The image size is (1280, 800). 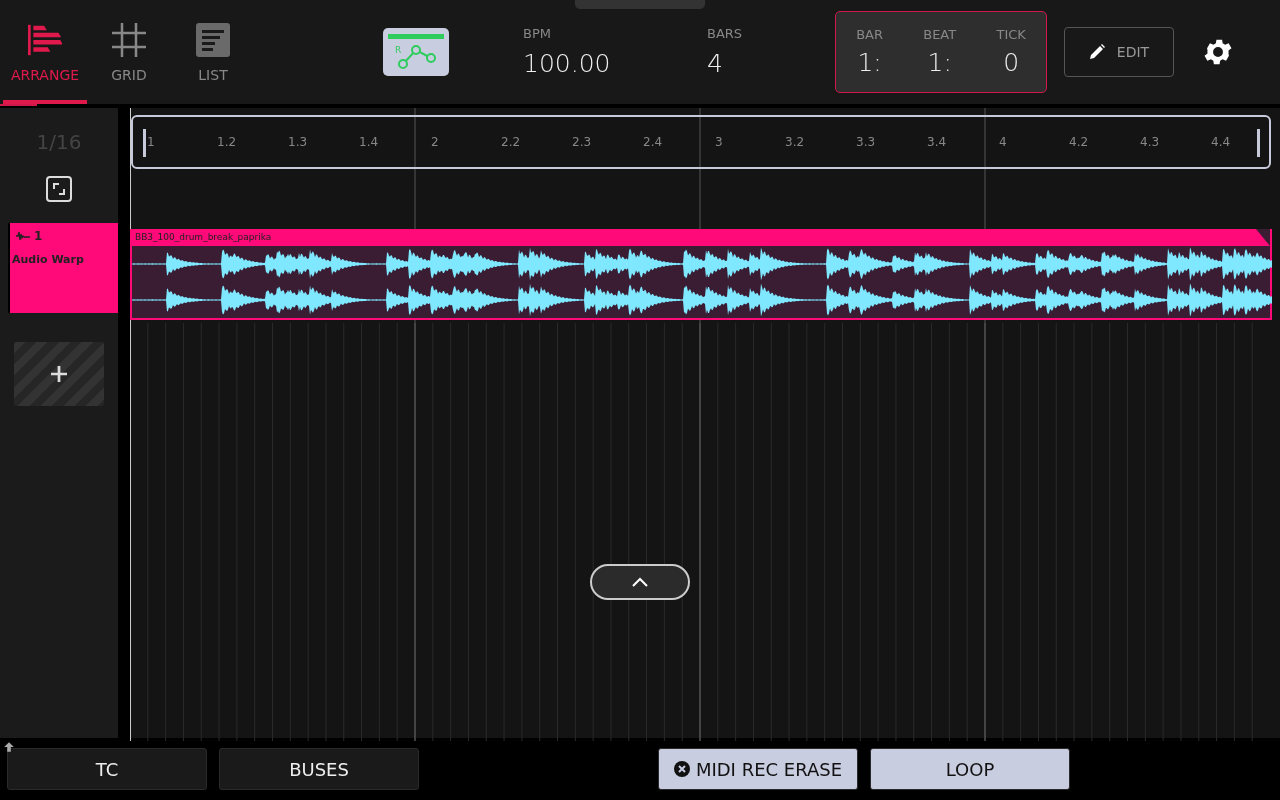 I want to click on footer-button: MIDI REC ERASE, so click(x=758, y=769).